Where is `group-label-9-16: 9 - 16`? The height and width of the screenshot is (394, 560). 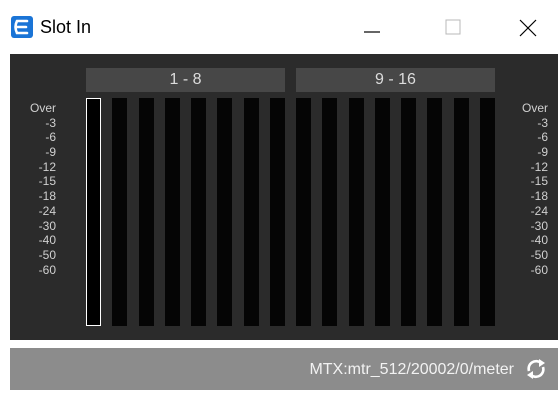 group-label-9-16: 9 - 16 is located at coordinates (395, 80).